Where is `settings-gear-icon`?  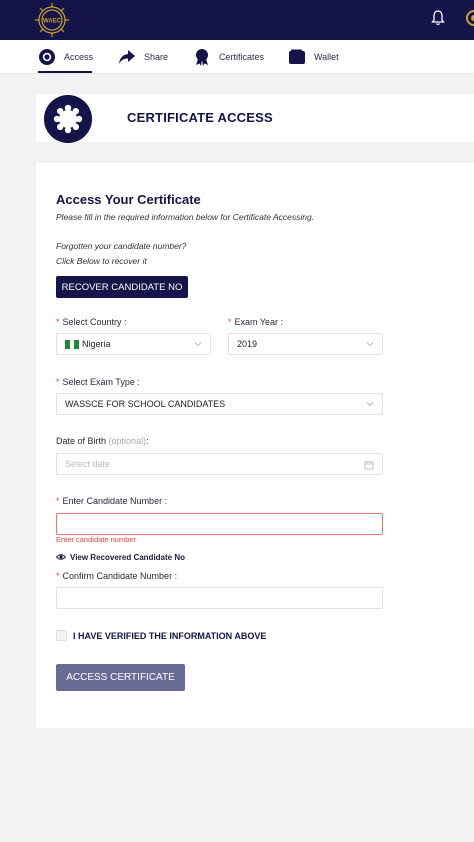
settings-gear-icon is located at coordinates (468, 18).